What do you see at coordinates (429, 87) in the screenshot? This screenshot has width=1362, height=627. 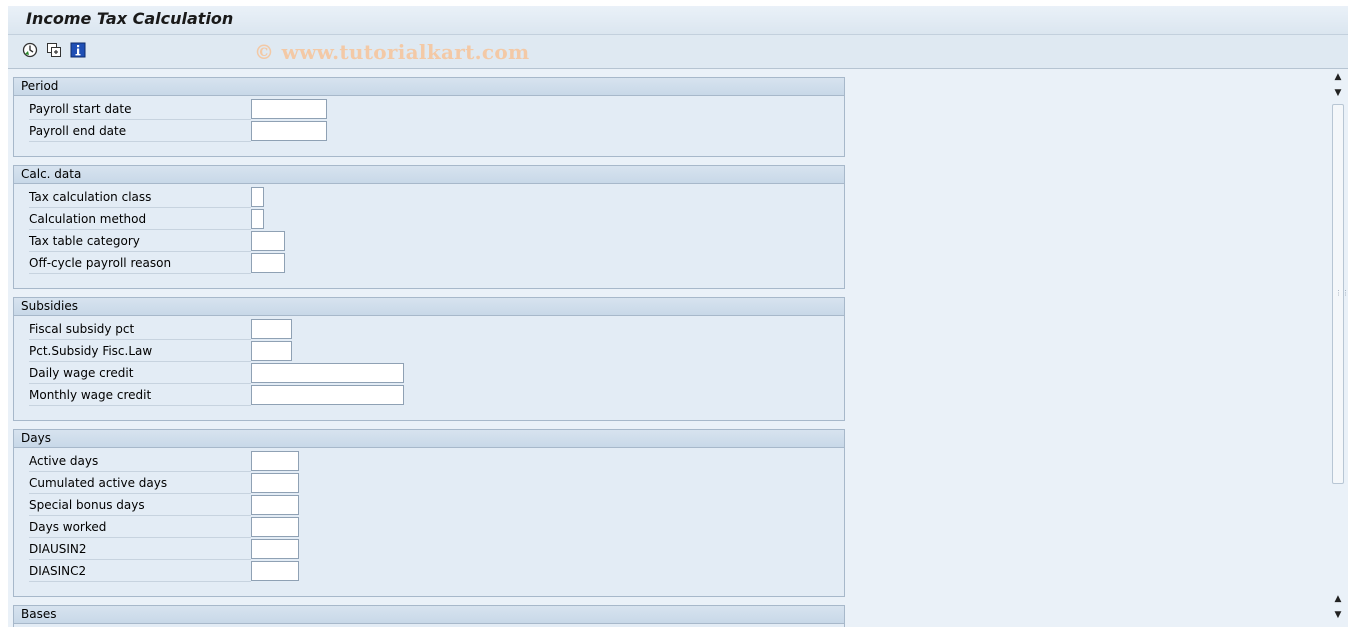 I see `group-title: Period` at bounding box center [429, 87].